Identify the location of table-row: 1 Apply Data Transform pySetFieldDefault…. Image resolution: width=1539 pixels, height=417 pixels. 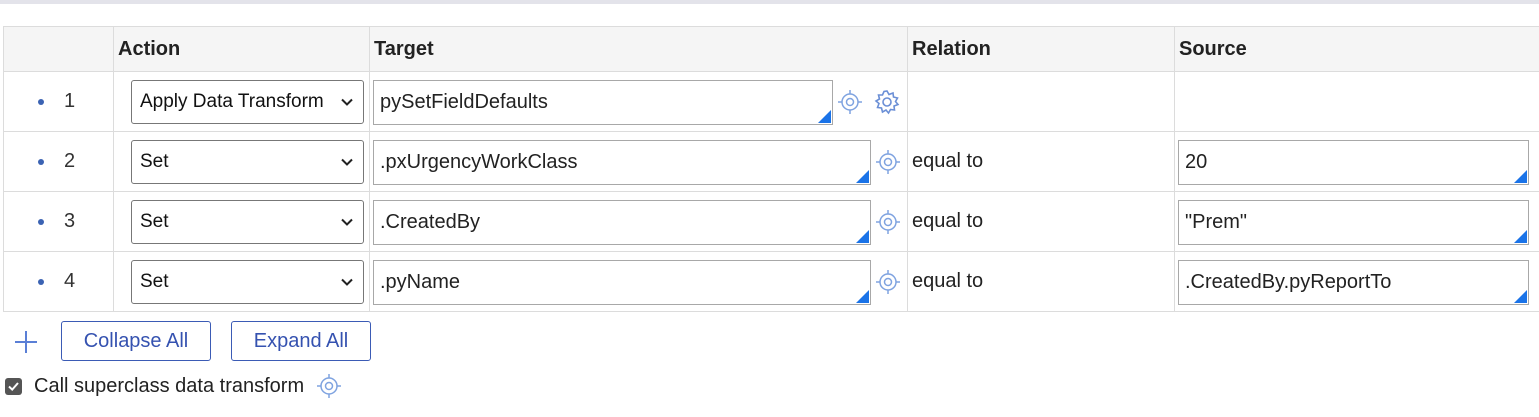
(771, 101).